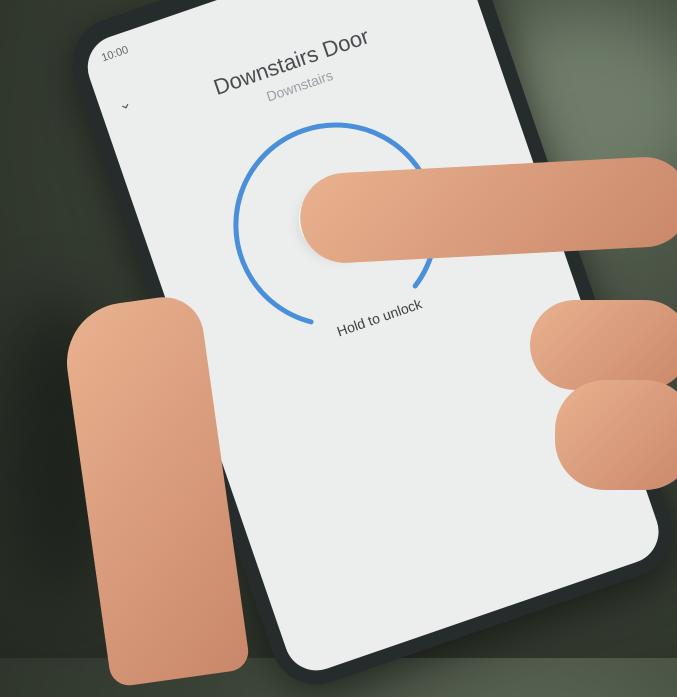 Image resolution: width=677 pixels, height=697 pixels. What do you see at coordinates (603, 345) in the screenshot?
I see `right-fingers` at bounding box center [603, 345].